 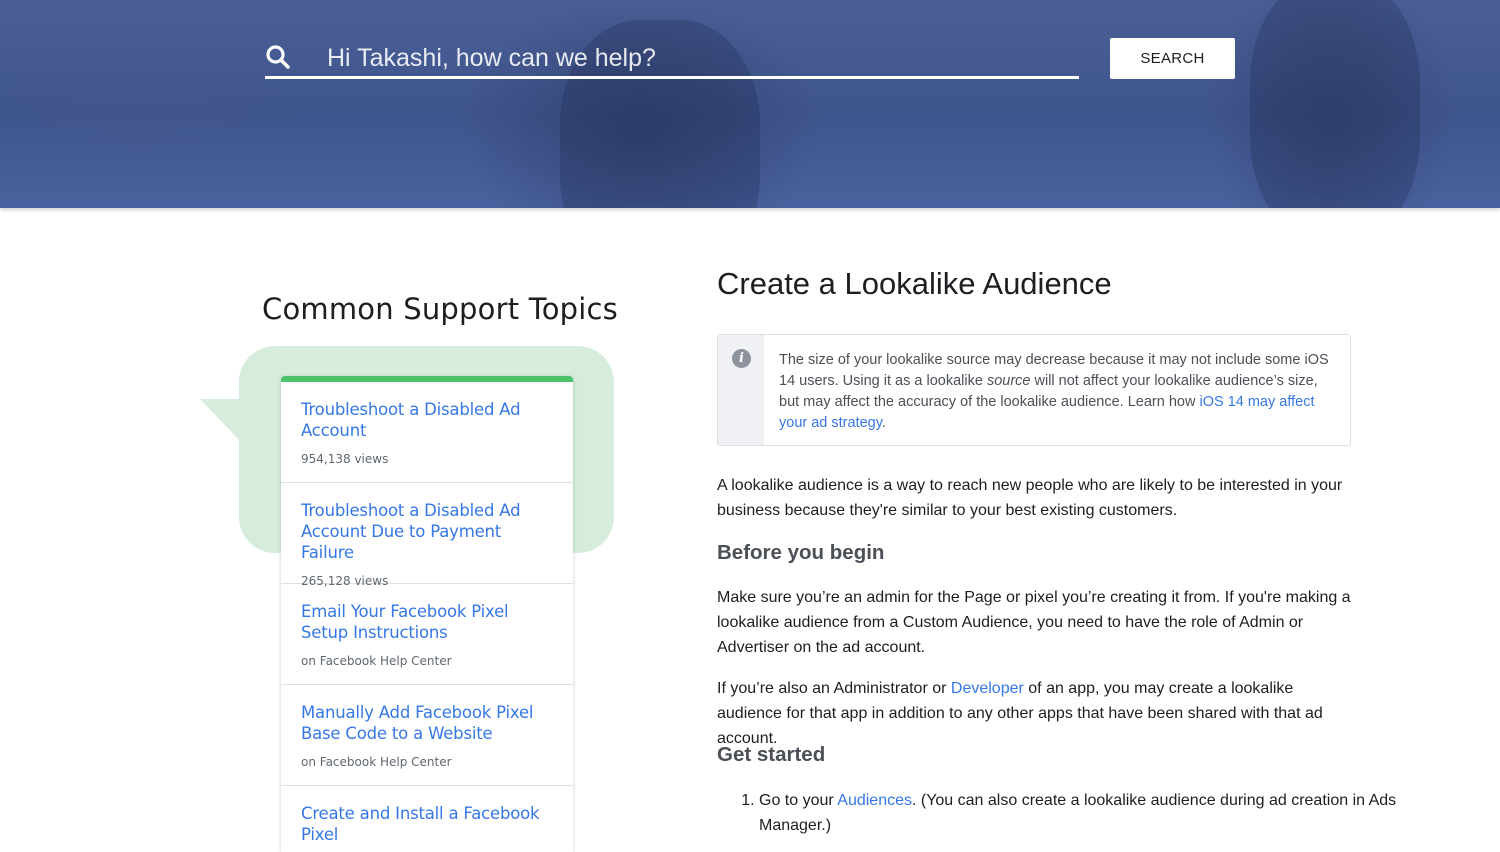 What do you see at coordinates (771, 754) in the screenshot?
I see `get-started-heading: Get started` at bounding box center [771, 754].